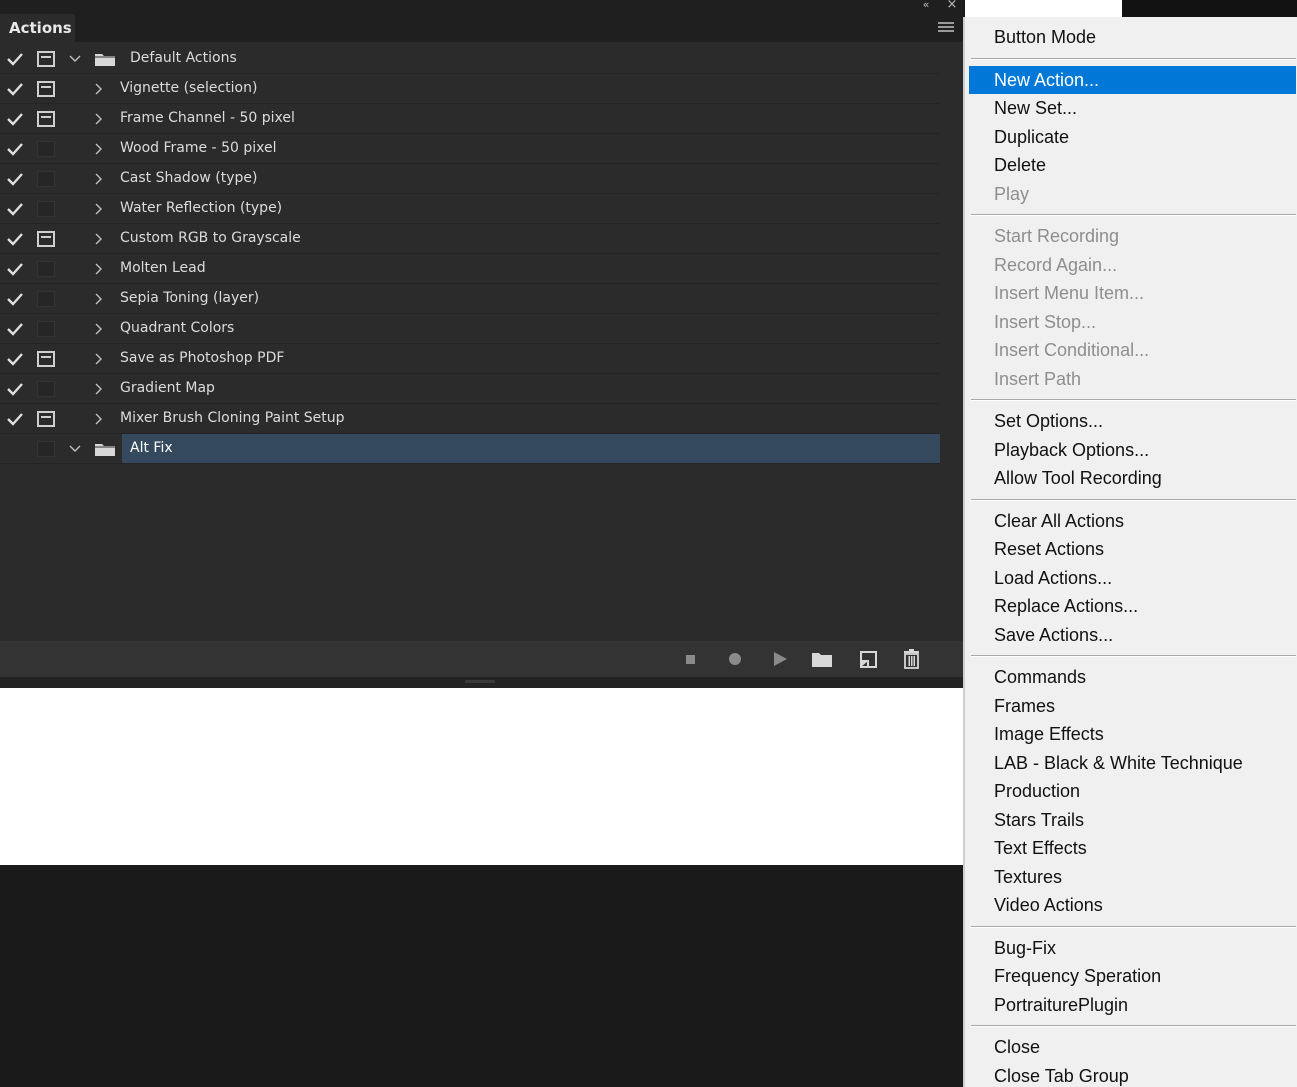  Describe the element at coordinates (1132, 1074) in the screenshot. I see `menu-item-close-tab-group: Close Tab Group` at that location.